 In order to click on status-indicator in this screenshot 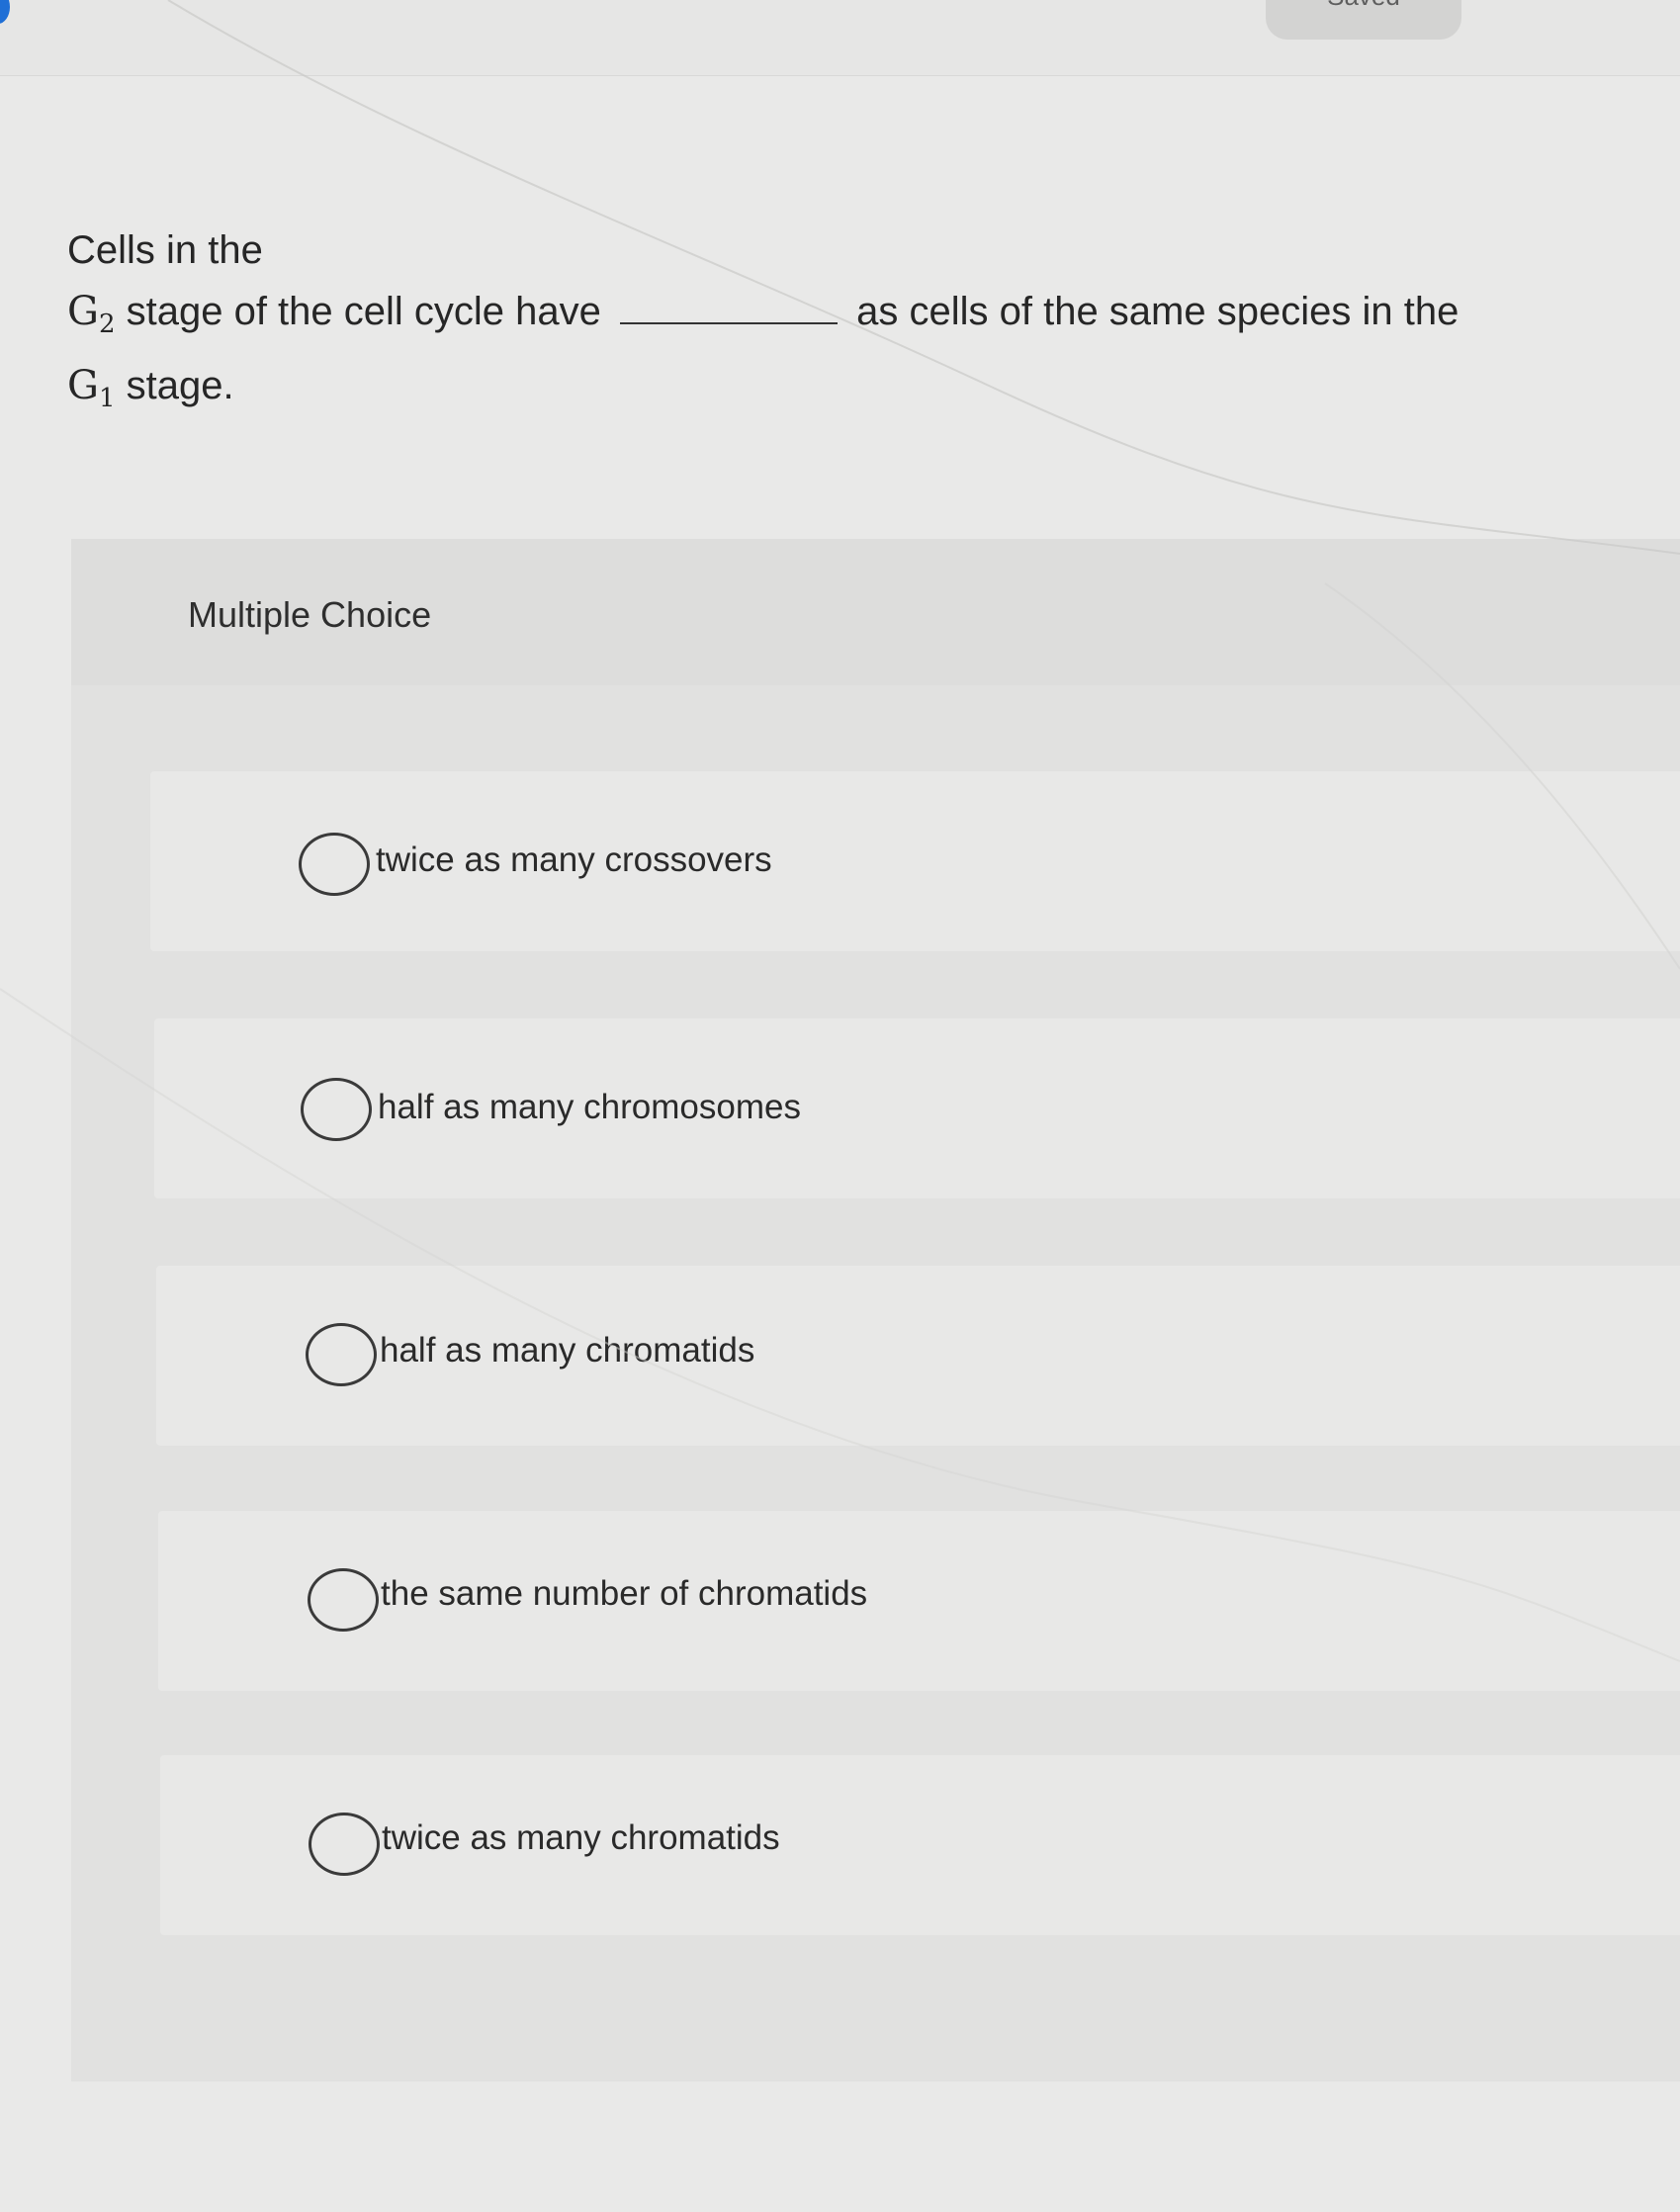, I will do `click(5, 12)`.